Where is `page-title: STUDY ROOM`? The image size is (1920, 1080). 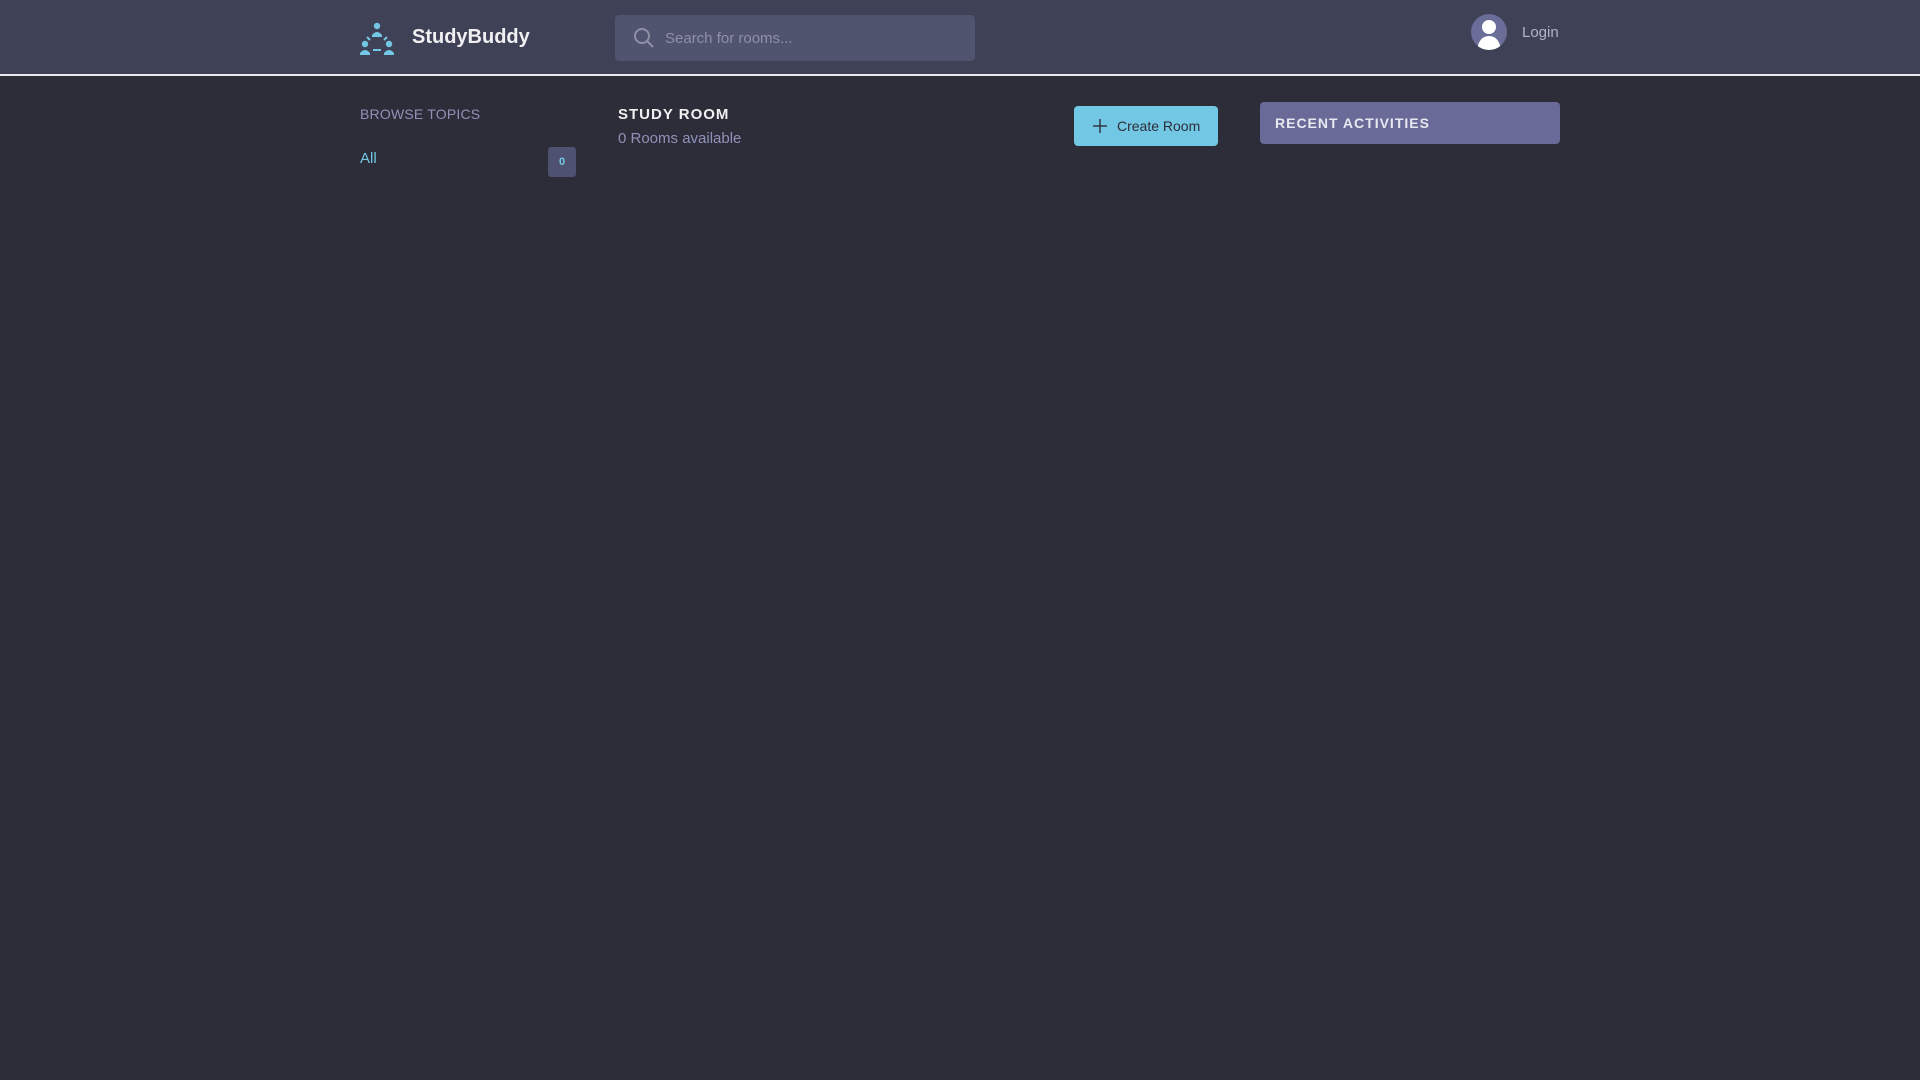
page-title: STUDY ROOM is located at coordinates (674, 114).